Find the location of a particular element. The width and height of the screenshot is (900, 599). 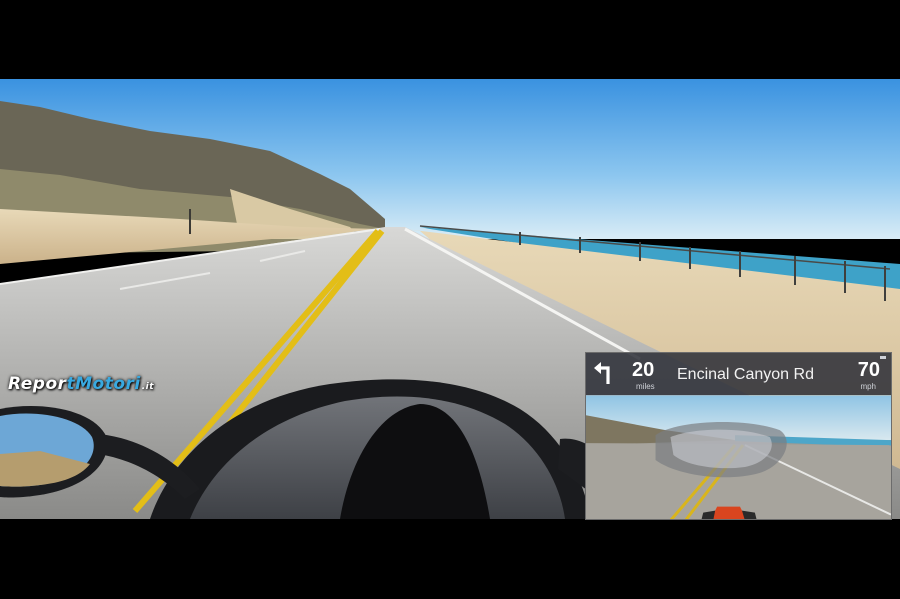

watermark-text-part2: tMotori is located at coordinates (103, 384).